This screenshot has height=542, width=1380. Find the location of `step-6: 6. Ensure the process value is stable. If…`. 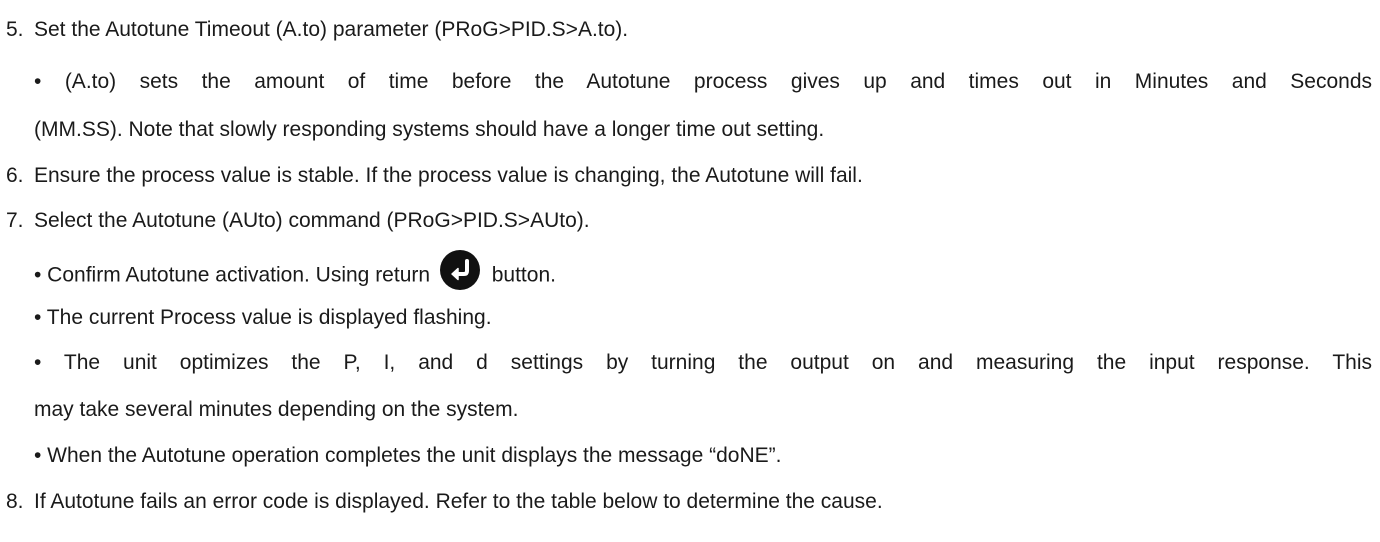

step-6: 6. Ensure the process value is stable. If… is located at coordinates (434, 176).